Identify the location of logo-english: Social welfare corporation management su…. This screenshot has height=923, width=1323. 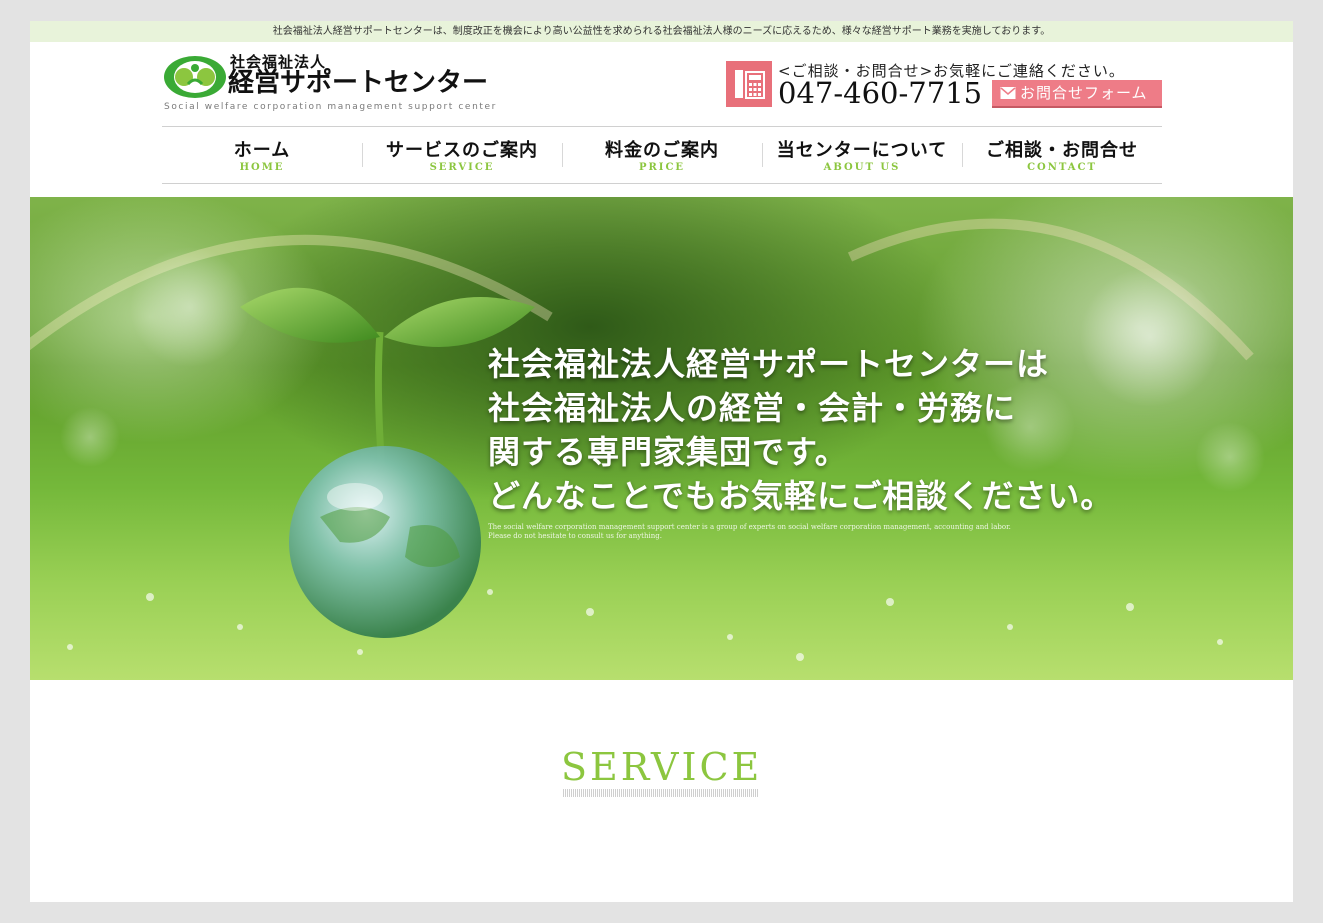
(330, 107).